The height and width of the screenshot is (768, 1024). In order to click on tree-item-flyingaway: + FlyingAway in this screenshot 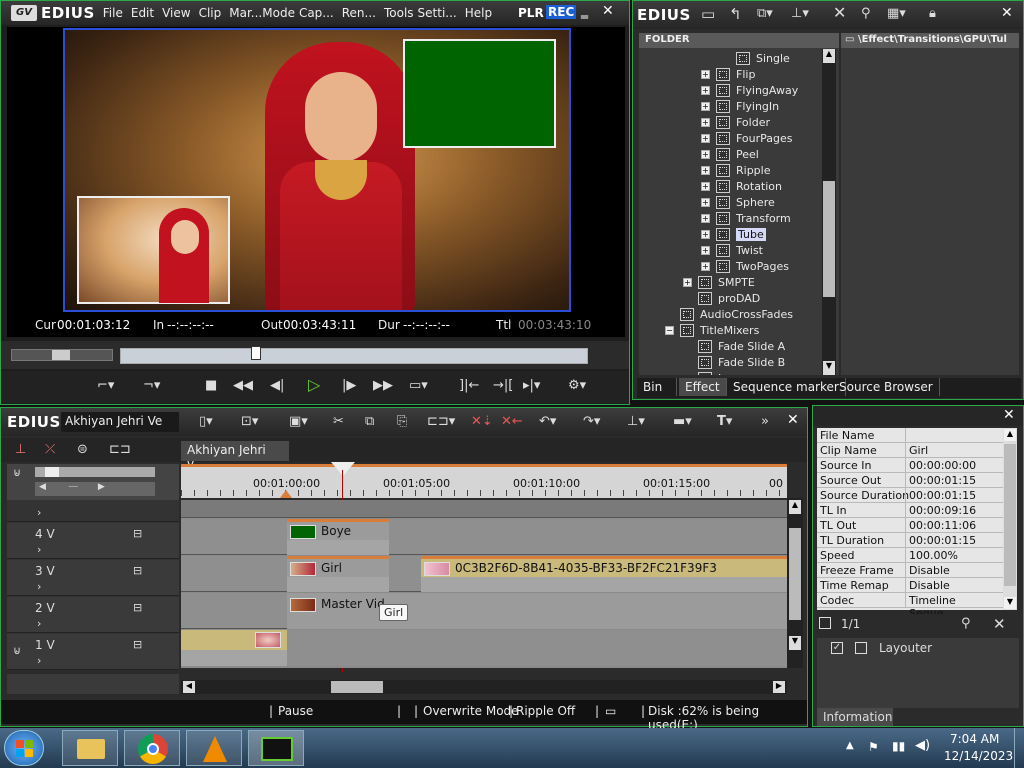, I will do `click(749, 90)`.